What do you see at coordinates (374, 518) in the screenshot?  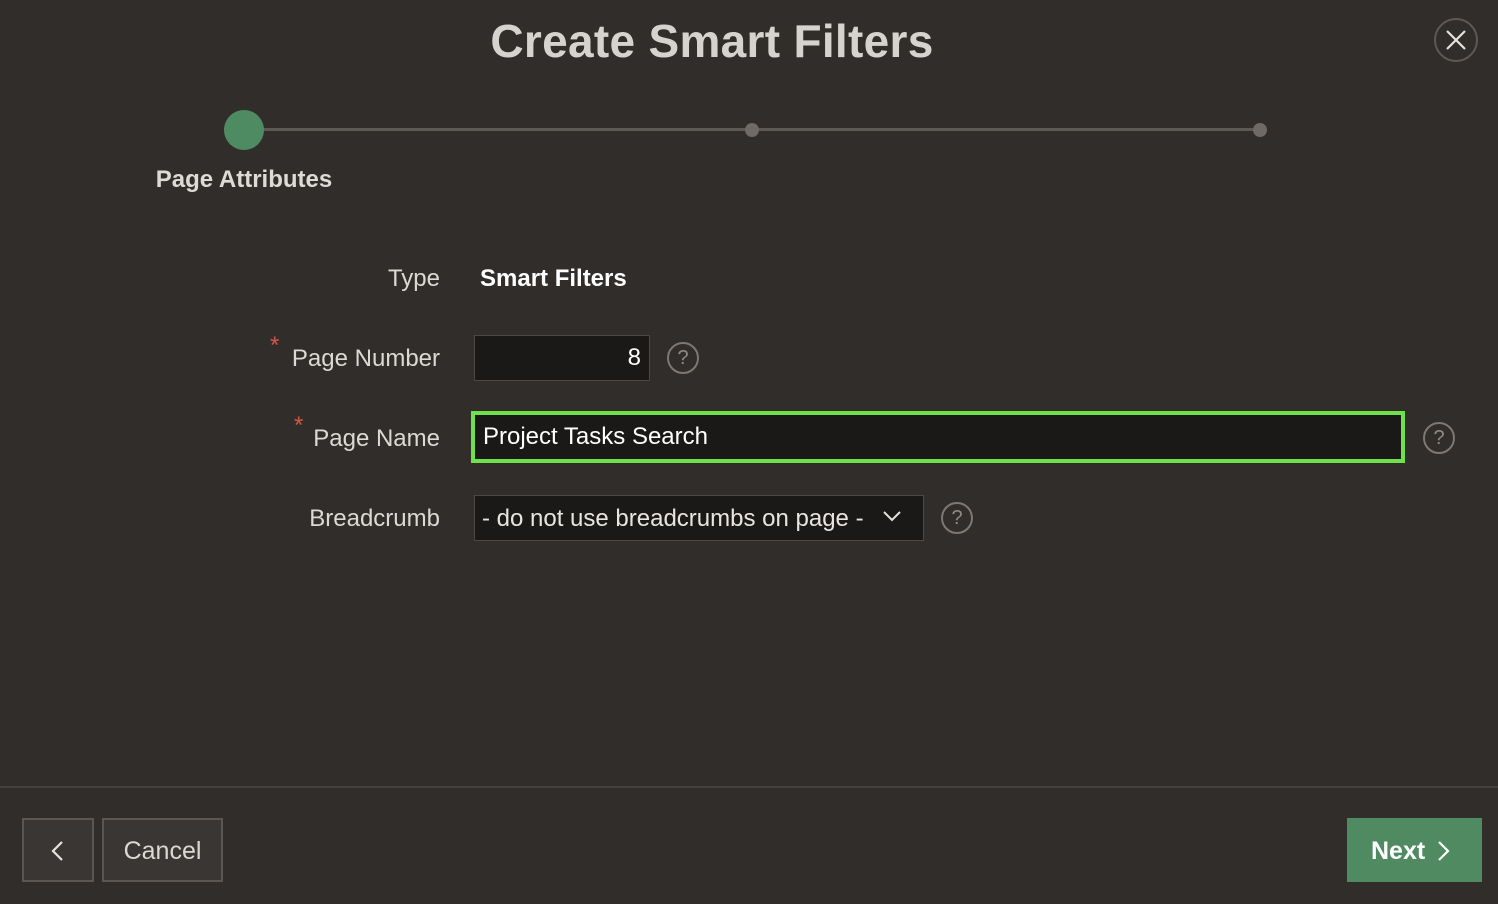 I see `breadcrumb-label: Breadcrumb` at bounding box center [374, 518].